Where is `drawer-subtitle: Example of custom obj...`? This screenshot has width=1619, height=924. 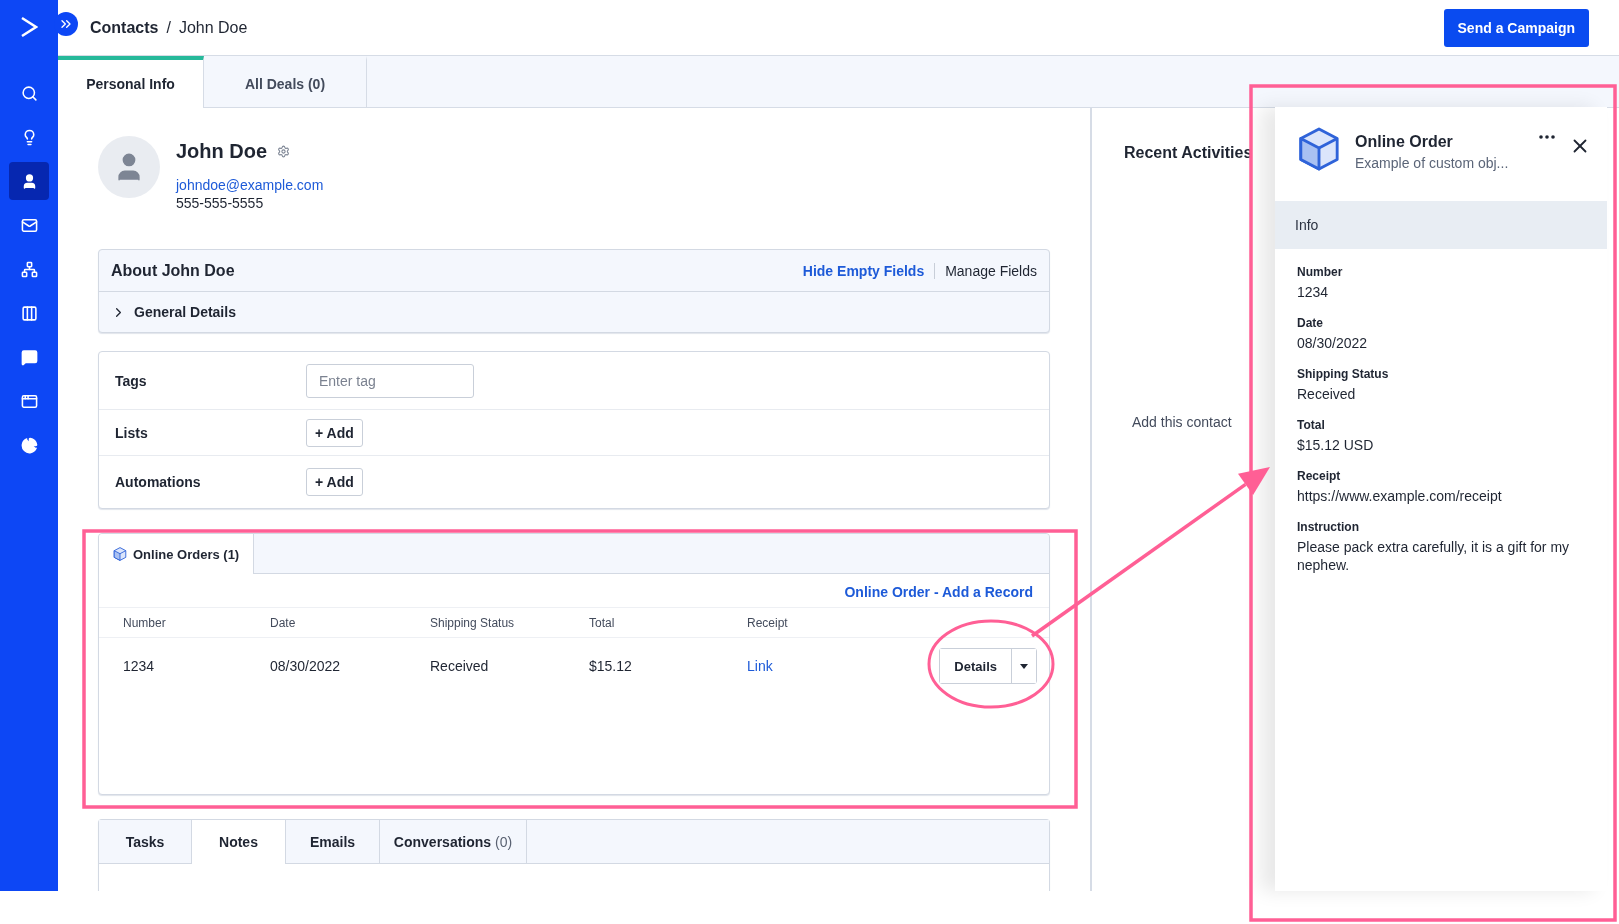
drawer-subtitle: Example of custom obj... is located at coordinates (1432, 163).